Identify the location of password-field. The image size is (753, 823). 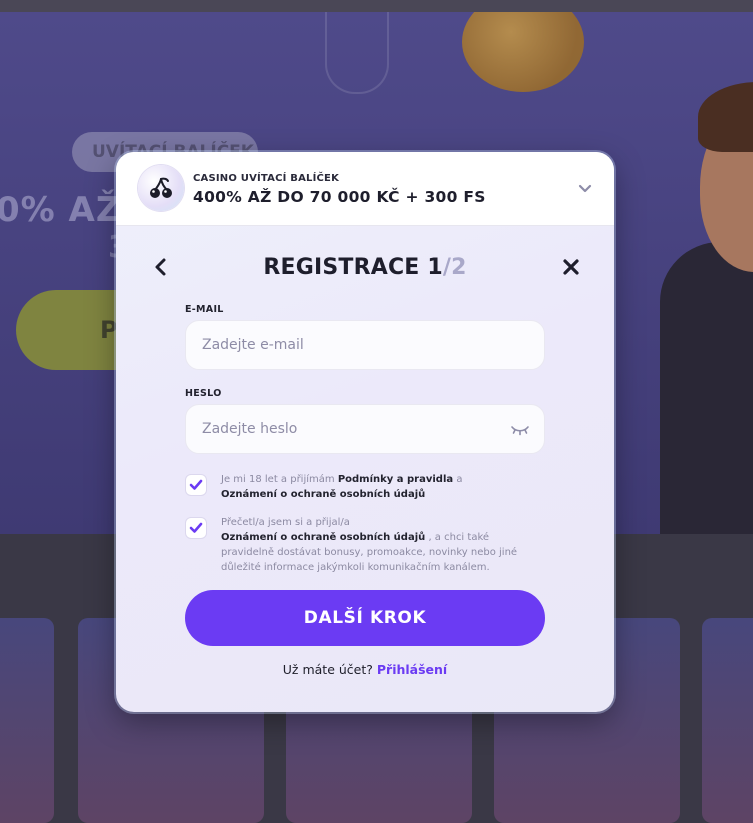
(365, 429).